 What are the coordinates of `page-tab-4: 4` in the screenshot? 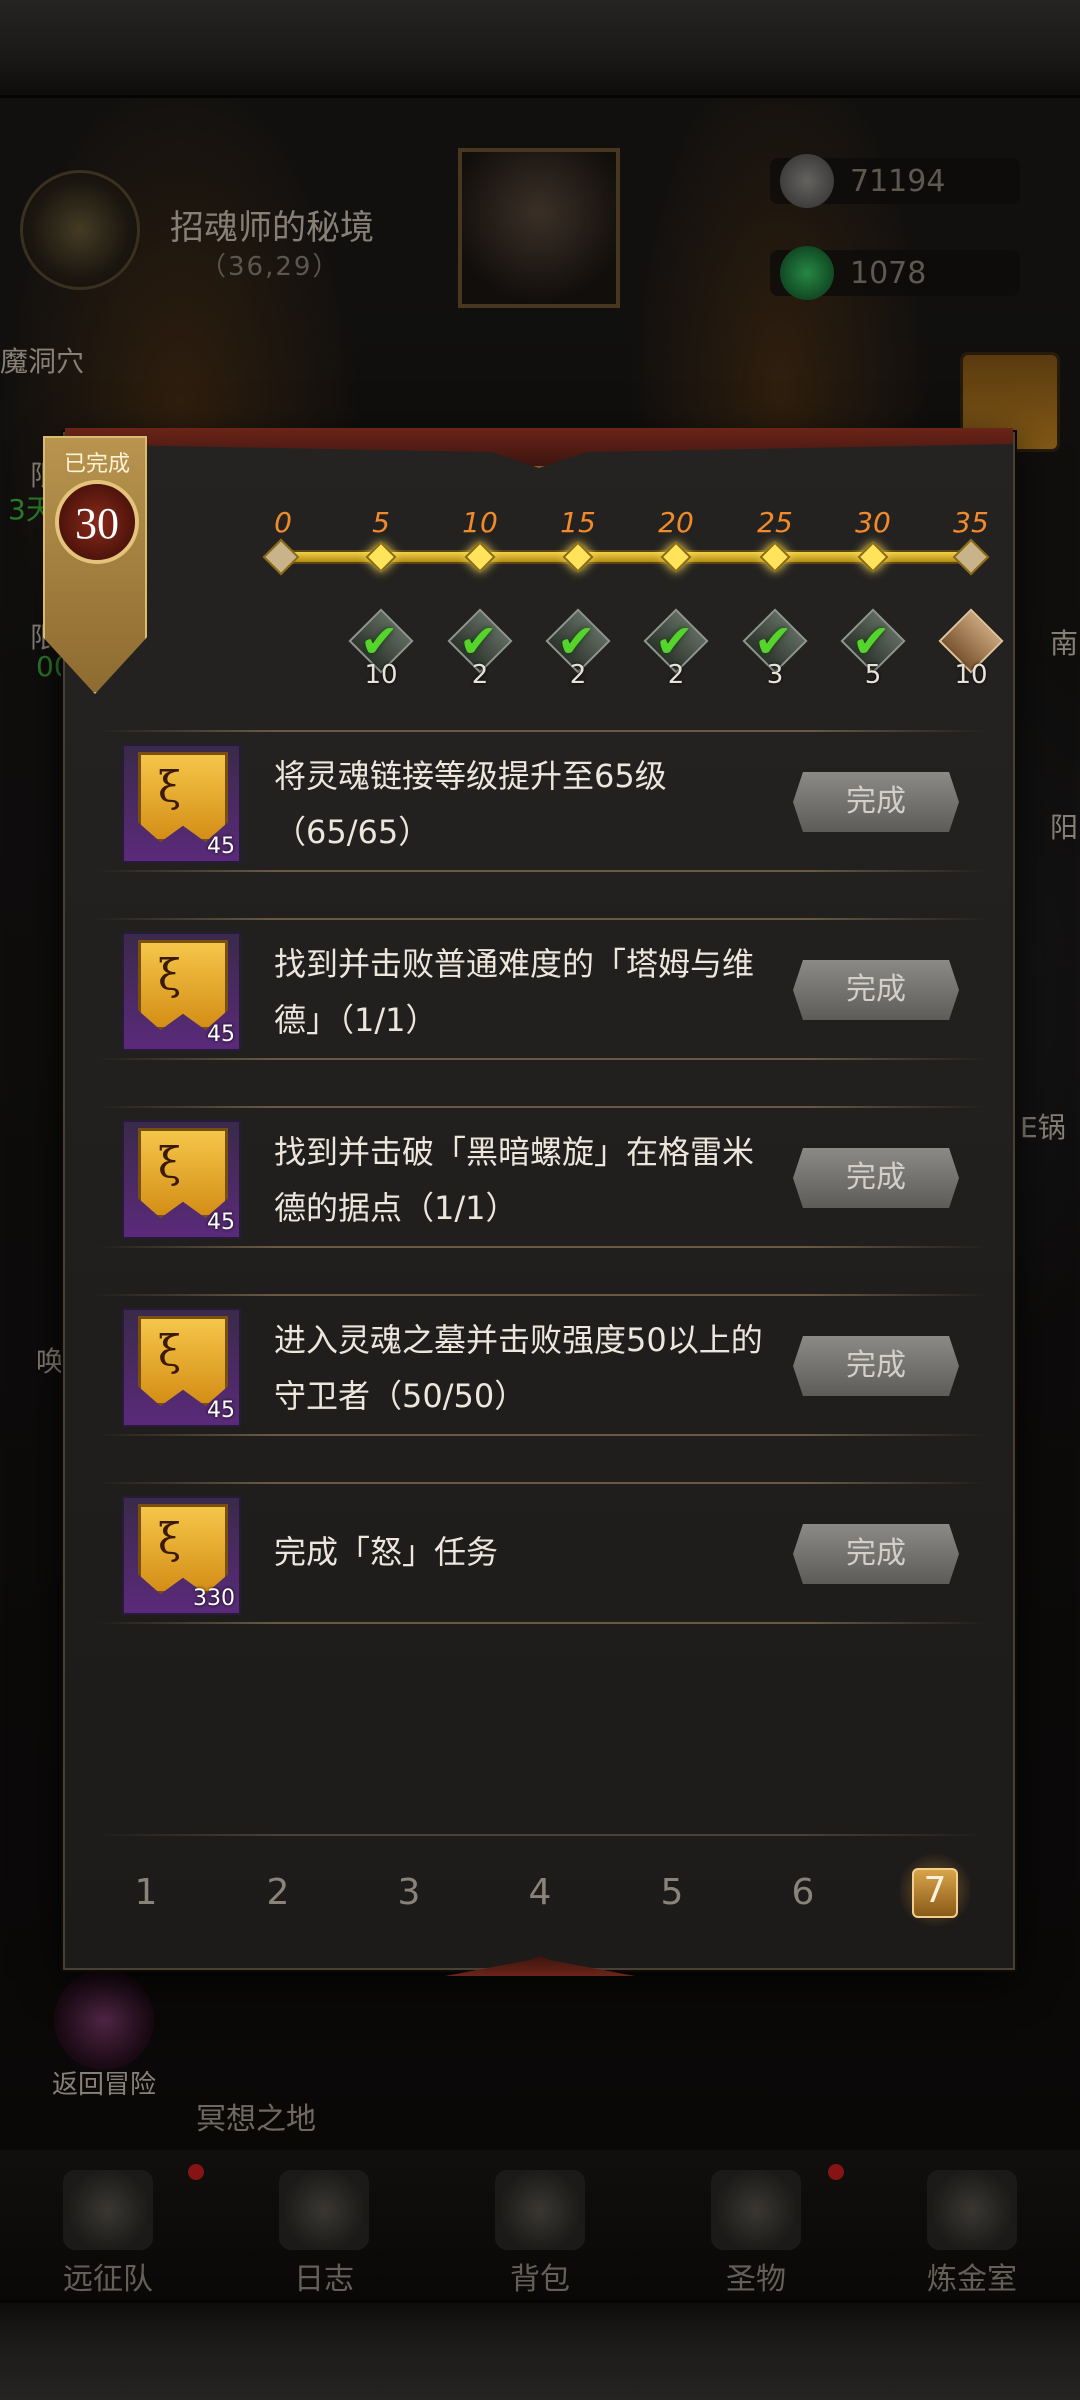 It's located at (540, 1892).